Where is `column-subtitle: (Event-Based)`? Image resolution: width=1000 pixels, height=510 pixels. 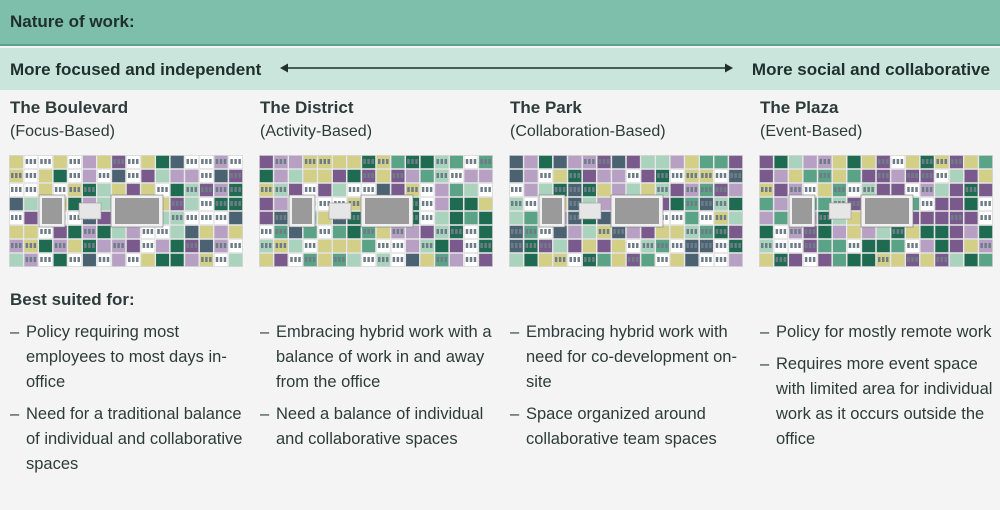
column-subtitle: (Event-Based) is located at coordinates (811, 131).